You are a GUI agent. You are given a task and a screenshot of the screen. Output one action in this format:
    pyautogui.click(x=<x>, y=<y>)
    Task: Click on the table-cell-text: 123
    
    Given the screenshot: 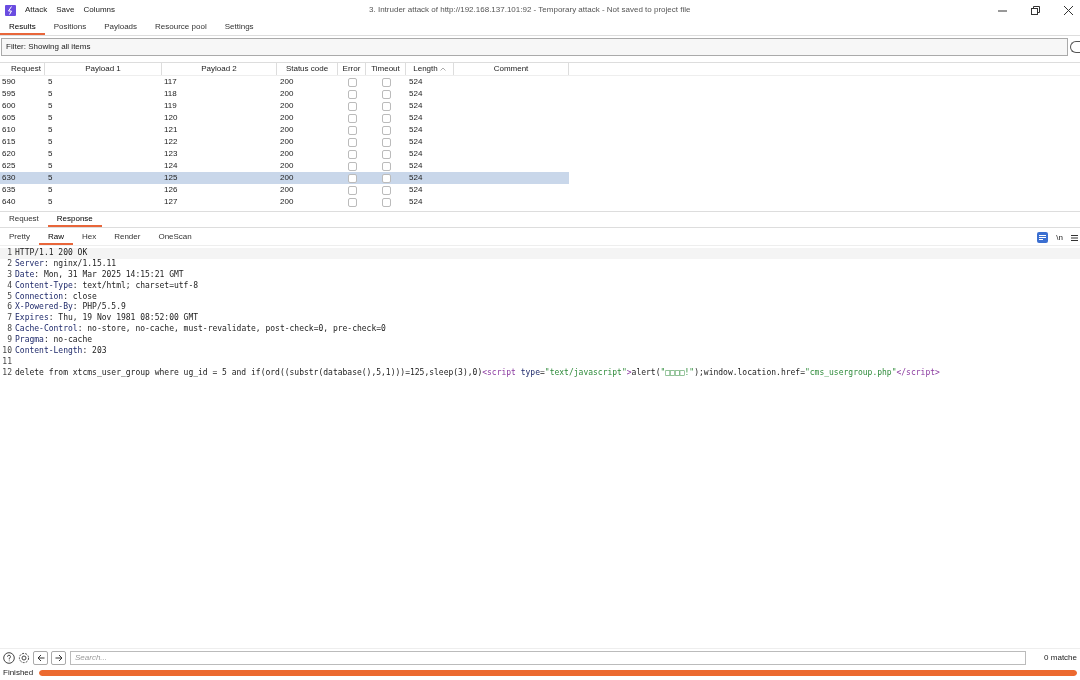 What is the action you would take?
    pyautogui.click(x=171, y=154)
    